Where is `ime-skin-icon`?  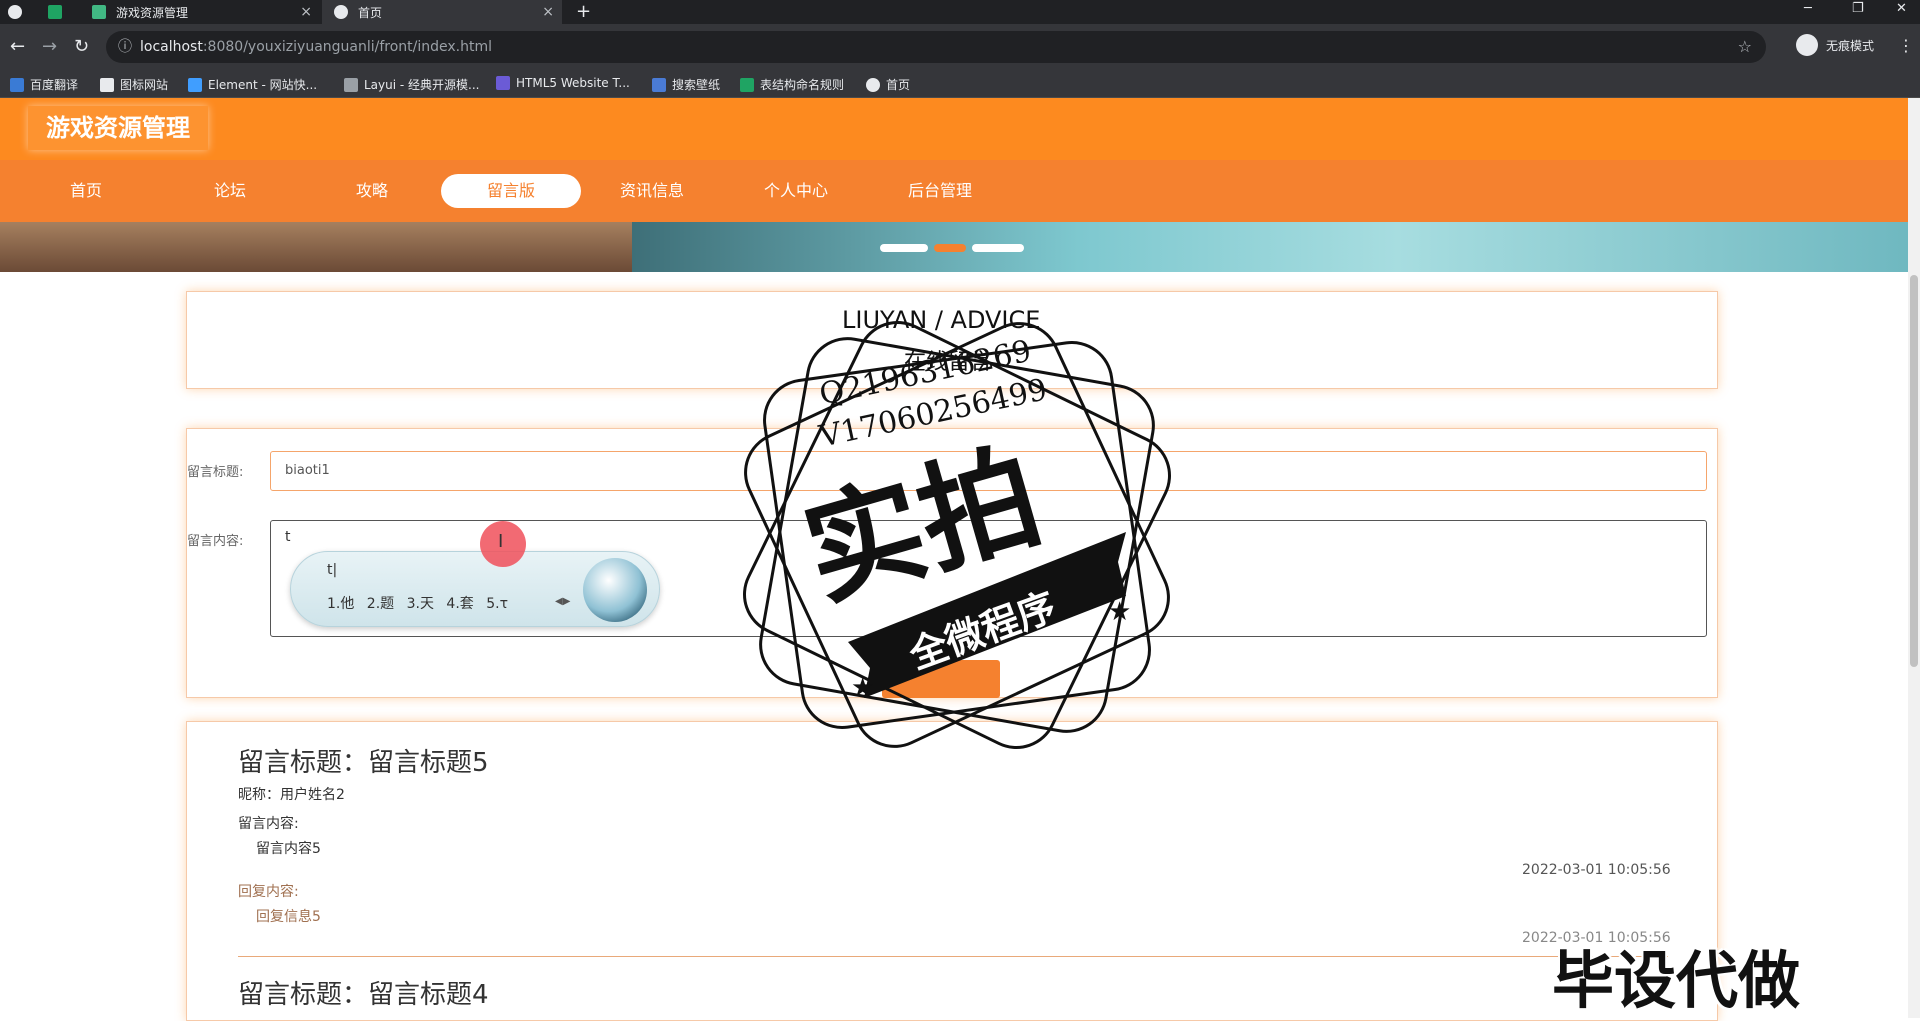 ime-skin-icon is located at coordinates (615, 590).